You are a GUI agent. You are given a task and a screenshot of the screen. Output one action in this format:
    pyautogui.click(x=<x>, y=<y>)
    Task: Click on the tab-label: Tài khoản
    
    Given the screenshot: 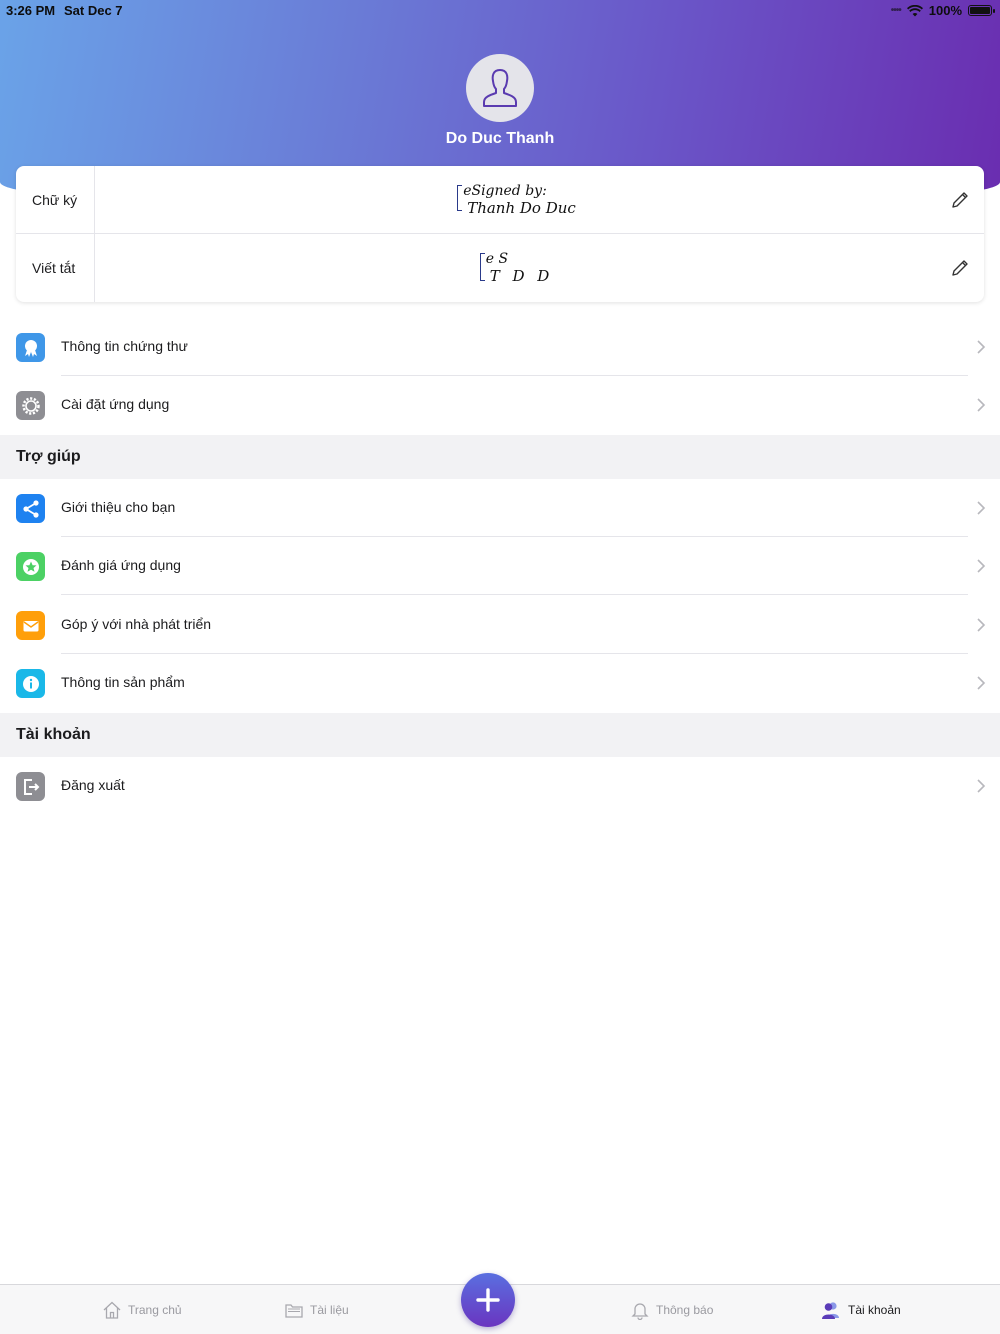 What is the action you would take?
    pyautogui.click(x=874, y=1310)
    